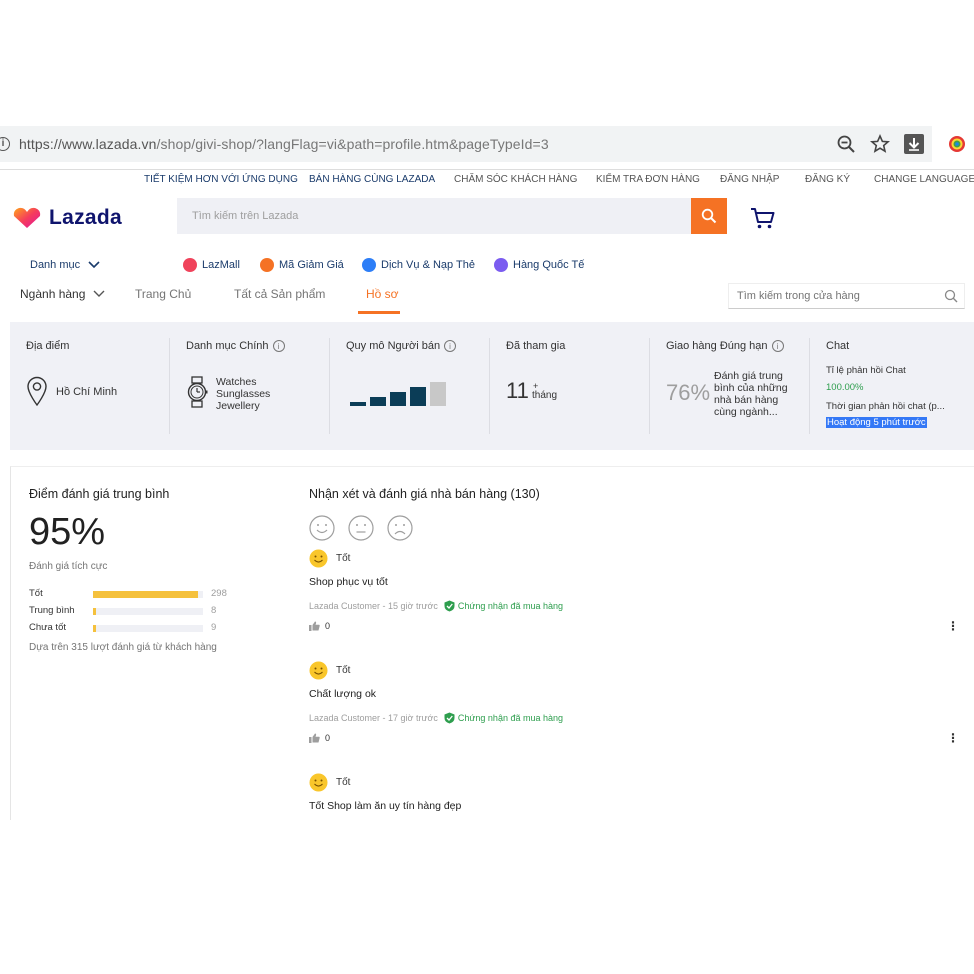 This screenshot has height=974, width=974. What do you see at coordinates (227, 346) in the screenshot?
I see `main-category-label-text: Danh mục Chính` at bounding box center [227, 346].